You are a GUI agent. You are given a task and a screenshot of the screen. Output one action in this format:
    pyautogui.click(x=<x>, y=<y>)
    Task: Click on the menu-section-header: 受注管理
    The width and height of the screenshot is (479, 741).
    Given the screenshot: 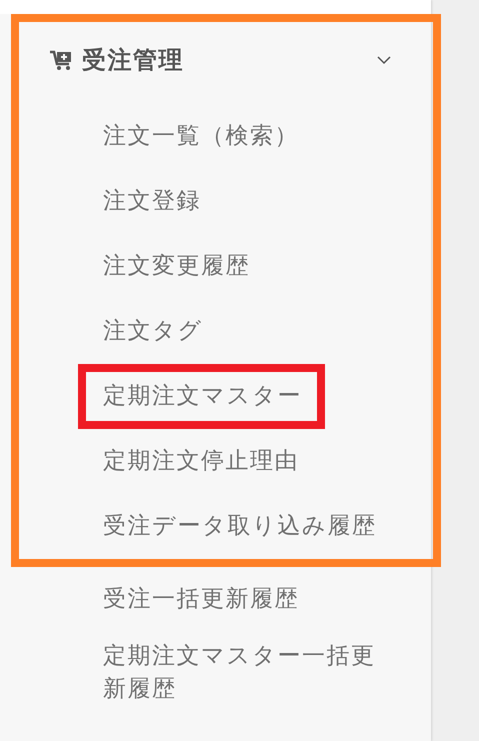 What is the action you would take?
    pyautogui.click(x=226, y=60)
    